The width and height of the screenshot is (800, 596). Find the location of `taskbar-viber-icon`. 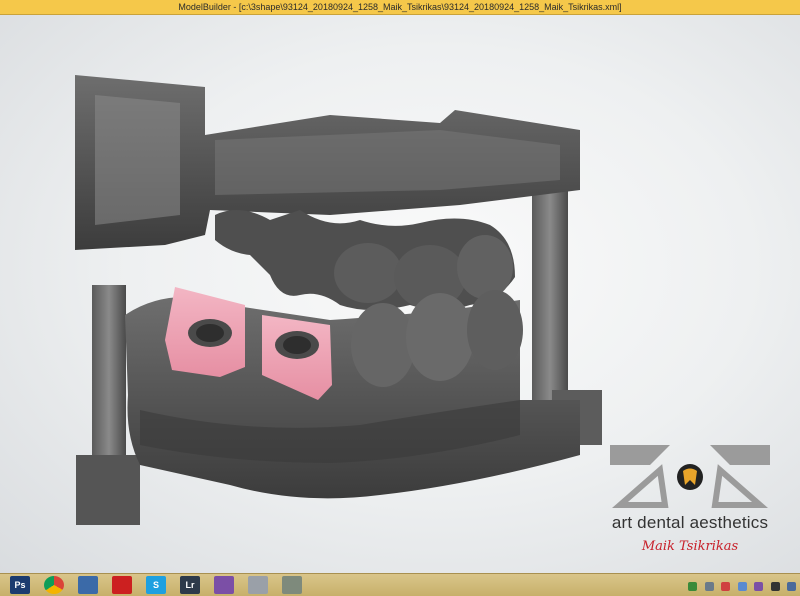

taskbar-viber-icon is located at coordinates (224, 585).